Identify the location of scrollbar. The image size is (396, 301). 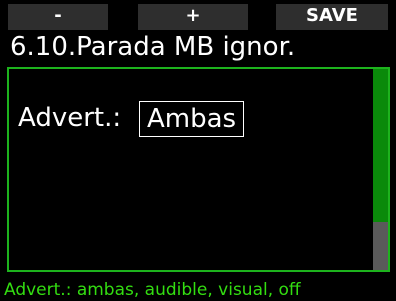
(380, 169).